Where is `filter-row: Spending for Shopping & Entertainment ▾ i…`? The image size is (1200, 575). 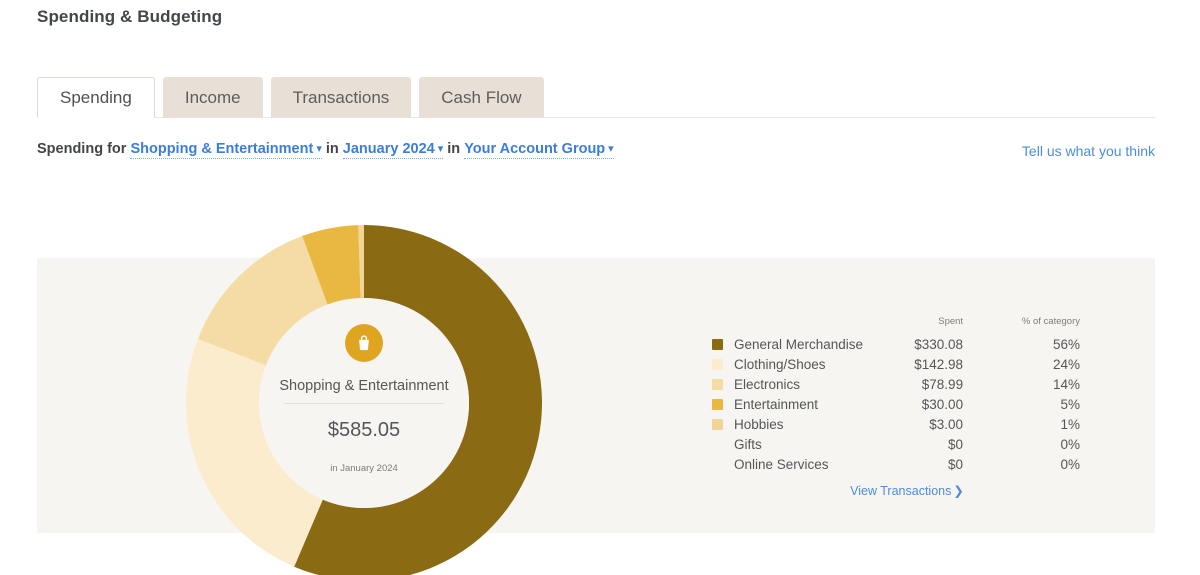
filter-row: Spending for Shopping & Entertainment ▾ i… is located at coordinates (325, 150).